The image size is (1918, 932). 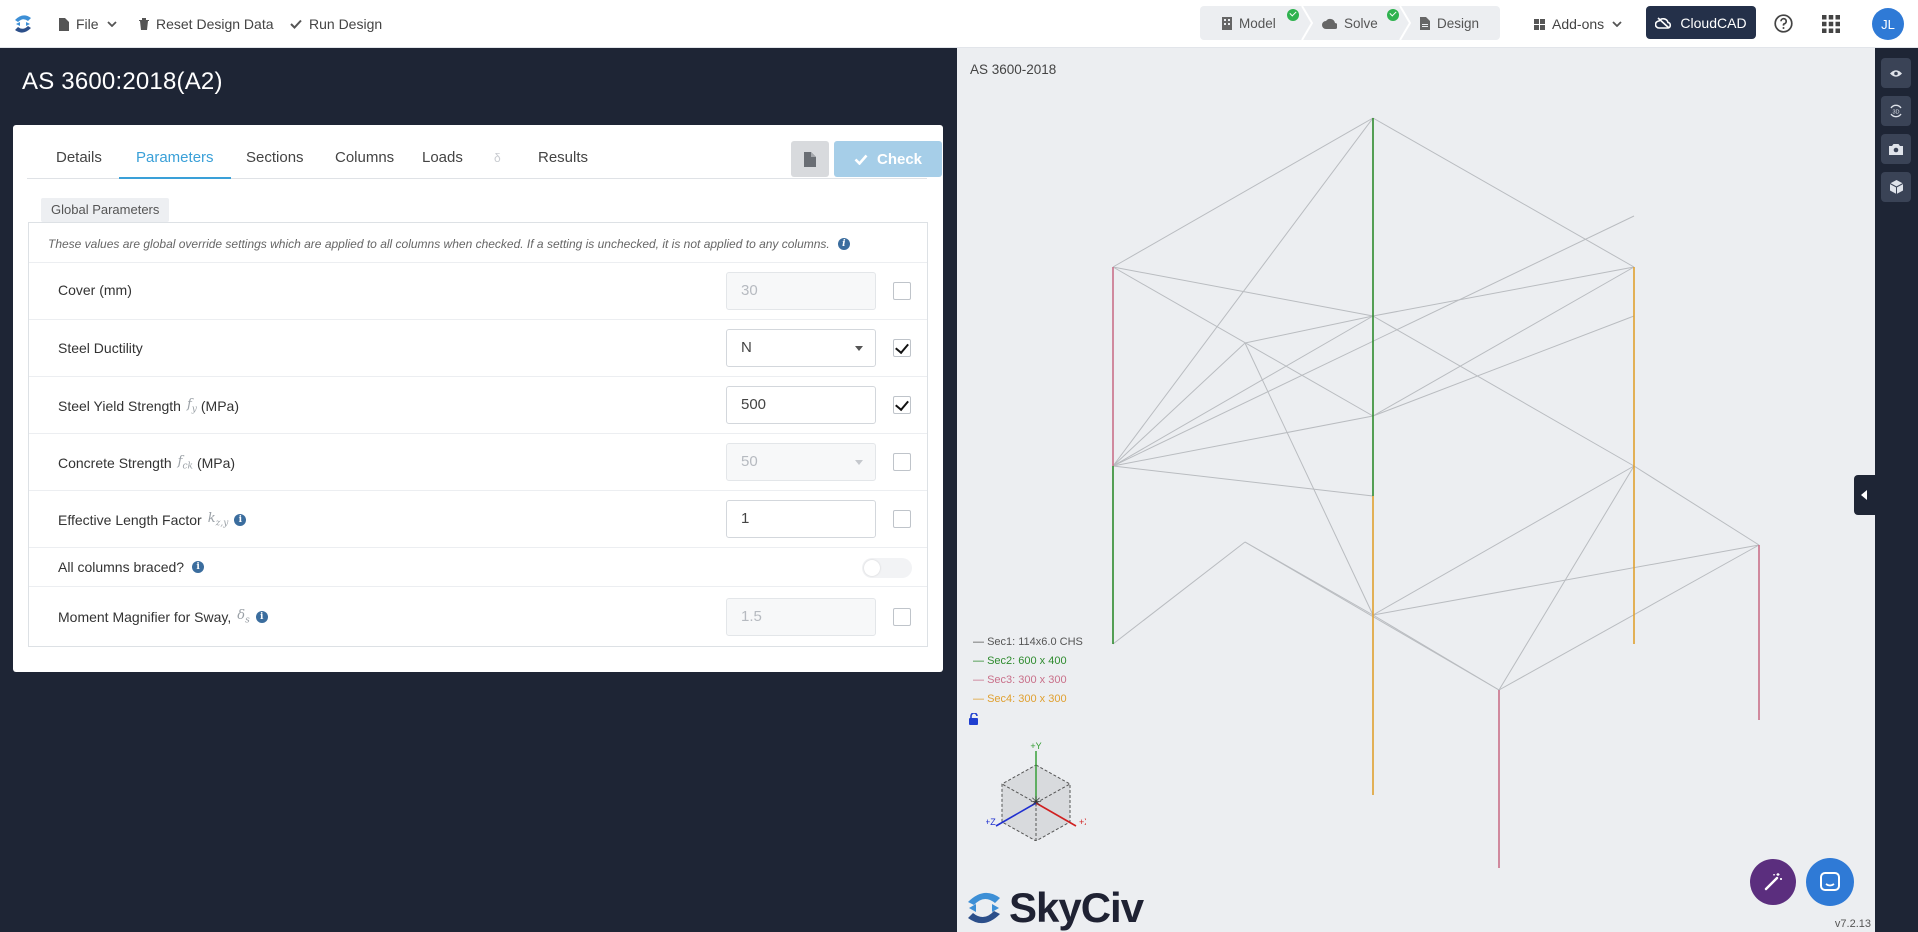 I want to click on report-button, so click(x=810, y=159).